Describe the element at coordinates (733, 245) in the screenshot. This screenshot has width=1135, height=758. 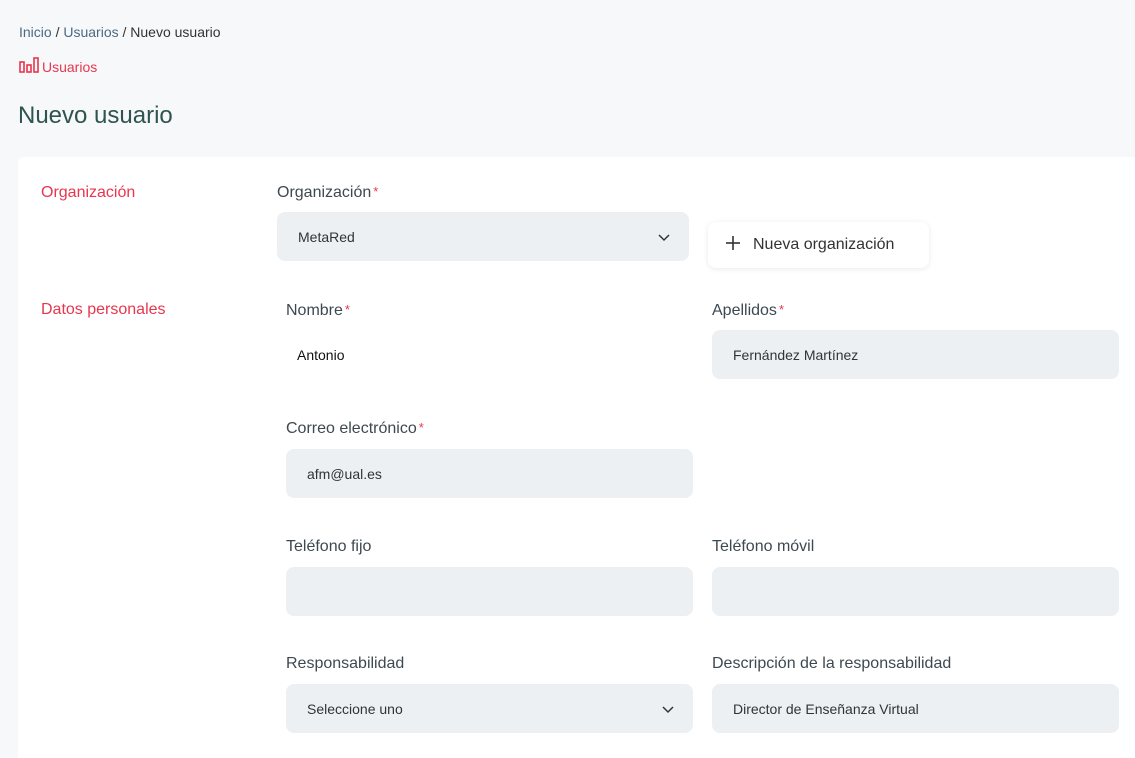
I see `plus-icon` at that location.